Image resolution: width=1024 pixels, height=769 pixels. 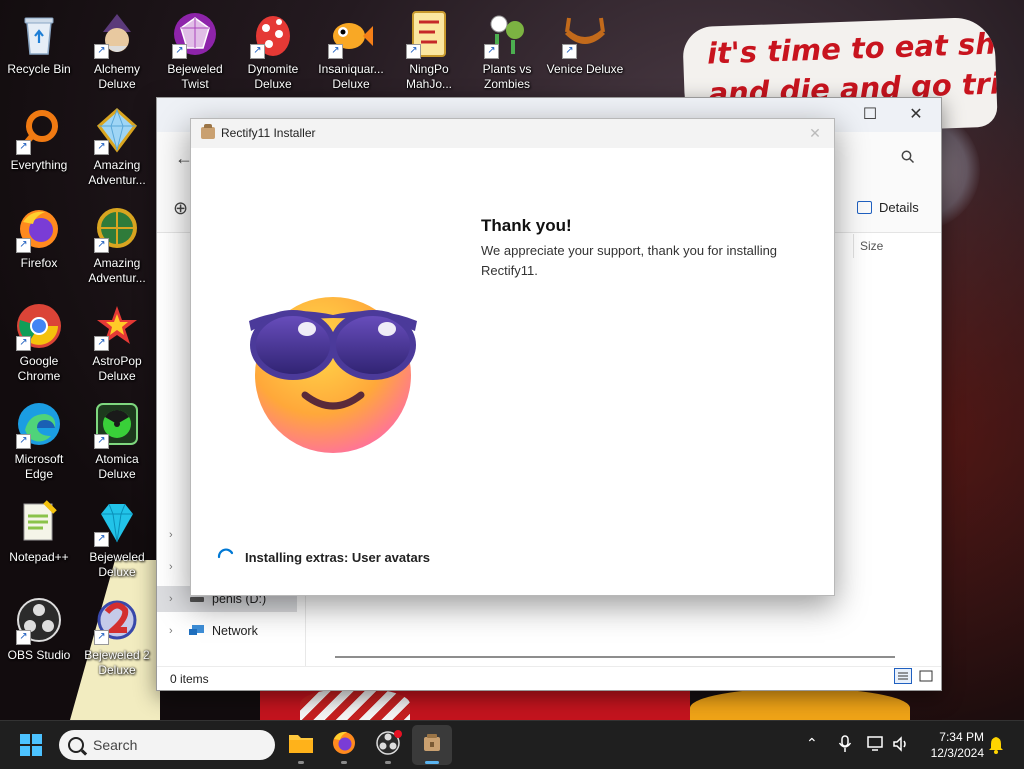 What do you see at coordinates (845, 744) in the screenshot?
I see `microphone-icon` at bounding box center [845, 744].